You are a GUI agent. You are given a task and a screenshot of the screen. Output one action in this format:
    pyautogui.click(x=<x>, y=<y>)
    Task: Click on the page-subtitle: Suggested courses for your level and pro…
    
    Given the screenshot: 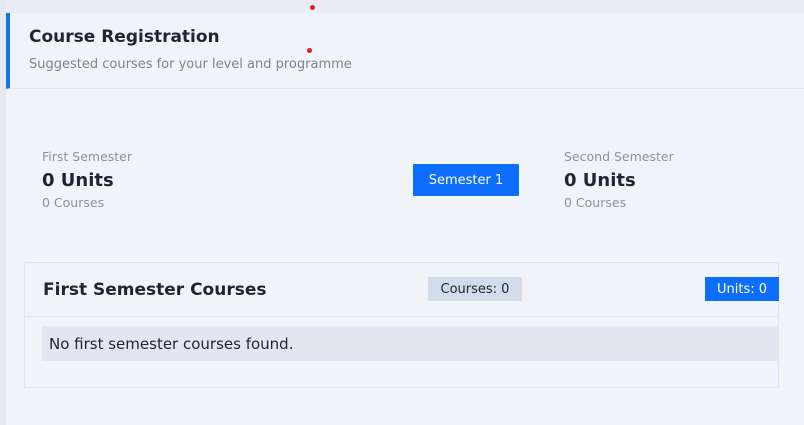 What is the action you would take?
    pyautogui.click(x=190, y=64)
    